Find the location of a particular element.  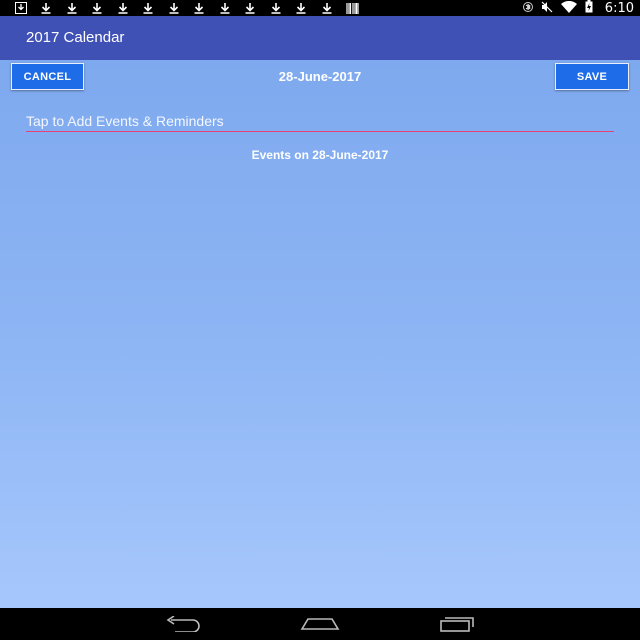

event-input is located at coordinates (320, 121).